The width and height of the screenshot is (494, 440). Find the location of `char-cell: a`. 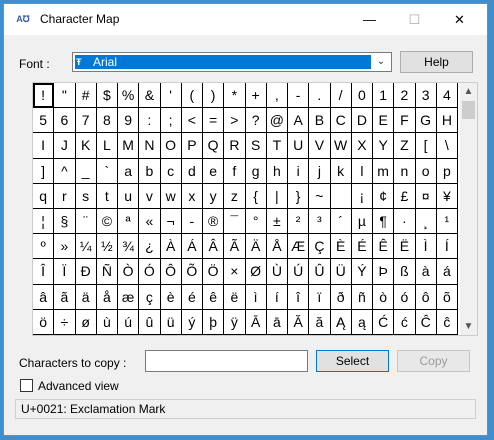

char-cell: a is located at coordinates (129, 171).